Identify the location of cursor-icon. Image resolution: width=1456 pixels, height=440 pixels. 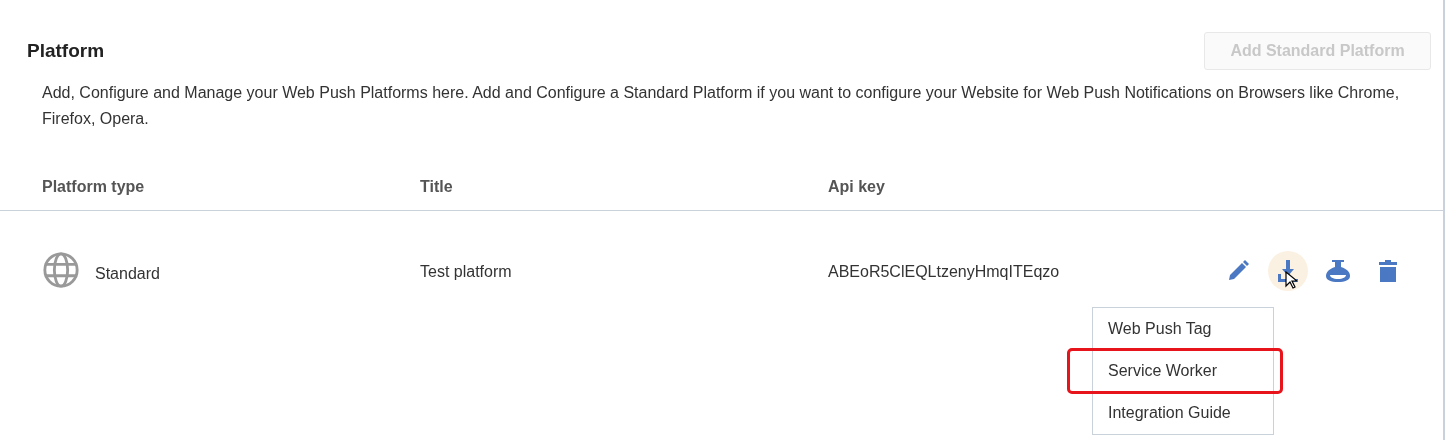
(1291, 280).